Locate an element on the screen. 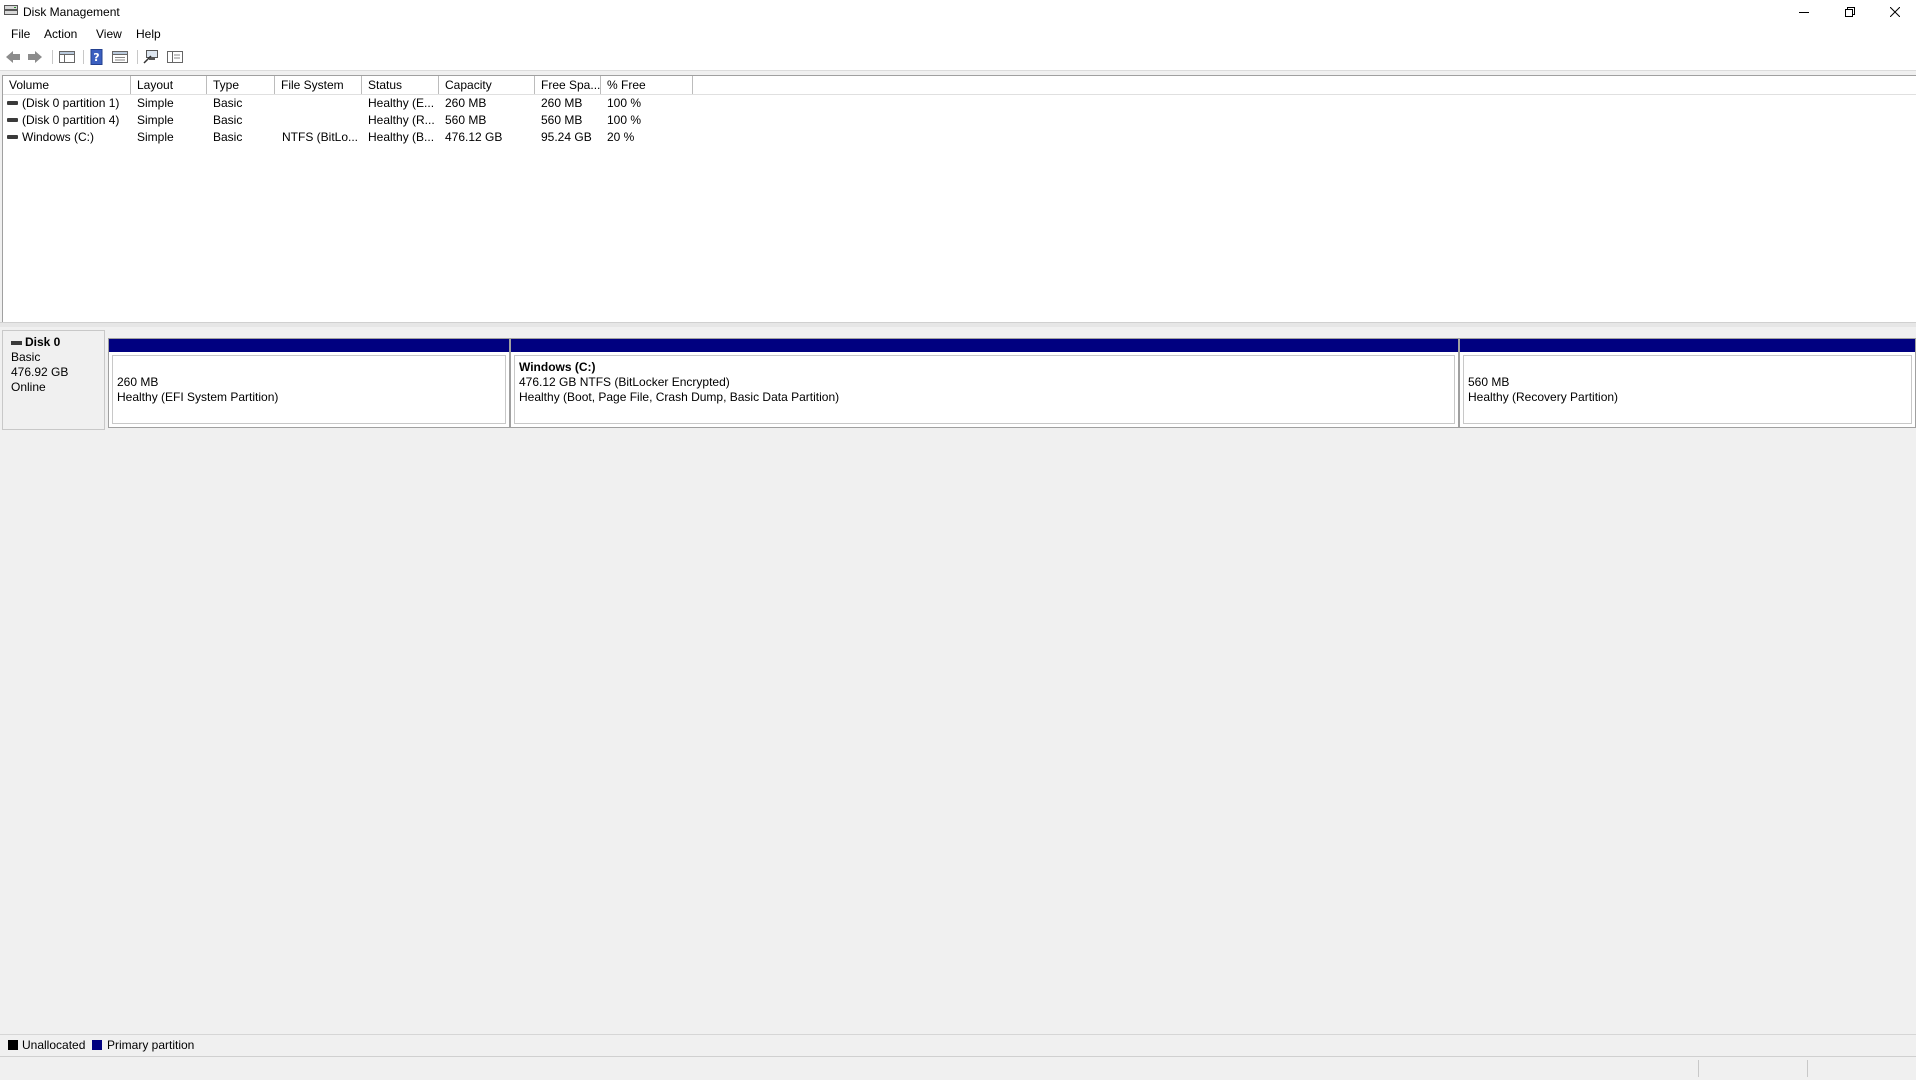 The height and width of the screenshot is (1080, 1916). back-button is located at coordinates (13, 57).